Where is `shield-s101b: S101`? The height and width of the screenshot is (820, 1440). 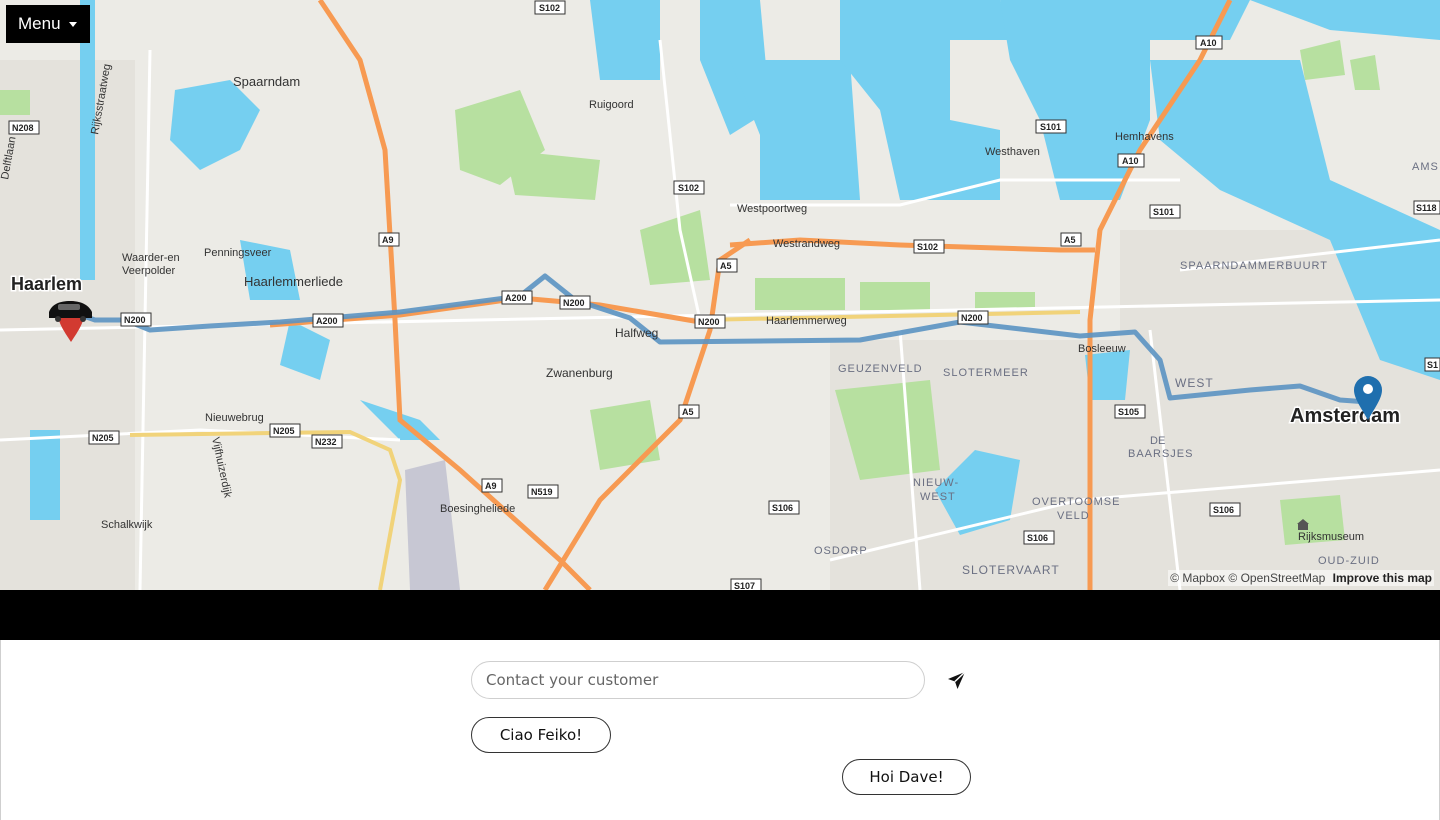 shield-s101b: S101 is located at coordinates (1165, 211).